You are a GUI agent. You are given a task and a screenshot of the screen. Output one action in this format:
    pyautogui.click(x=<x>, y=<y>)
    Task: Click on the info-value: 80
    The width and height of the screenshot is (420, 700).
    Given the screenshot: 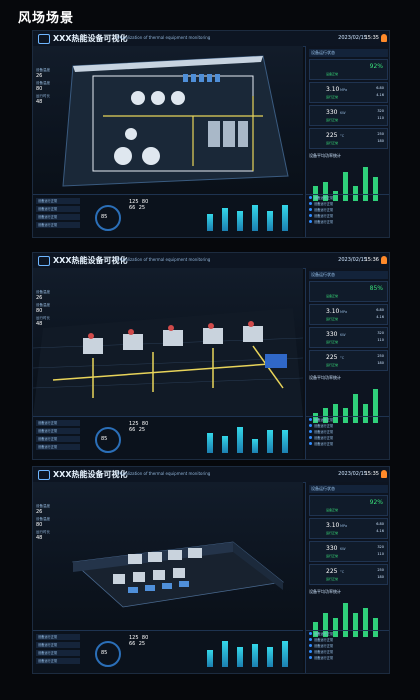 What is the action you would take?
    pyautogui.click(x=39, y=89)
    